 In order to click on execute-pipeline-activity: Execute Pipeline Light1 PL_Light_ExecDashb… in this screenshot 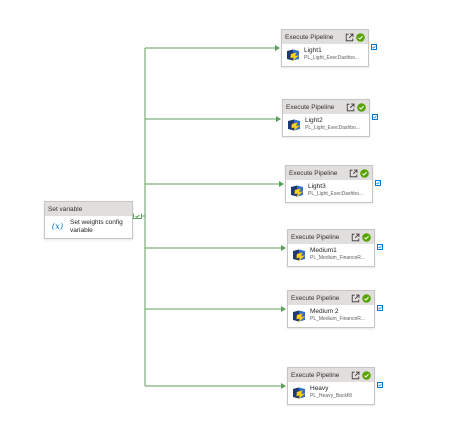, I will do `click(325, 48)`.